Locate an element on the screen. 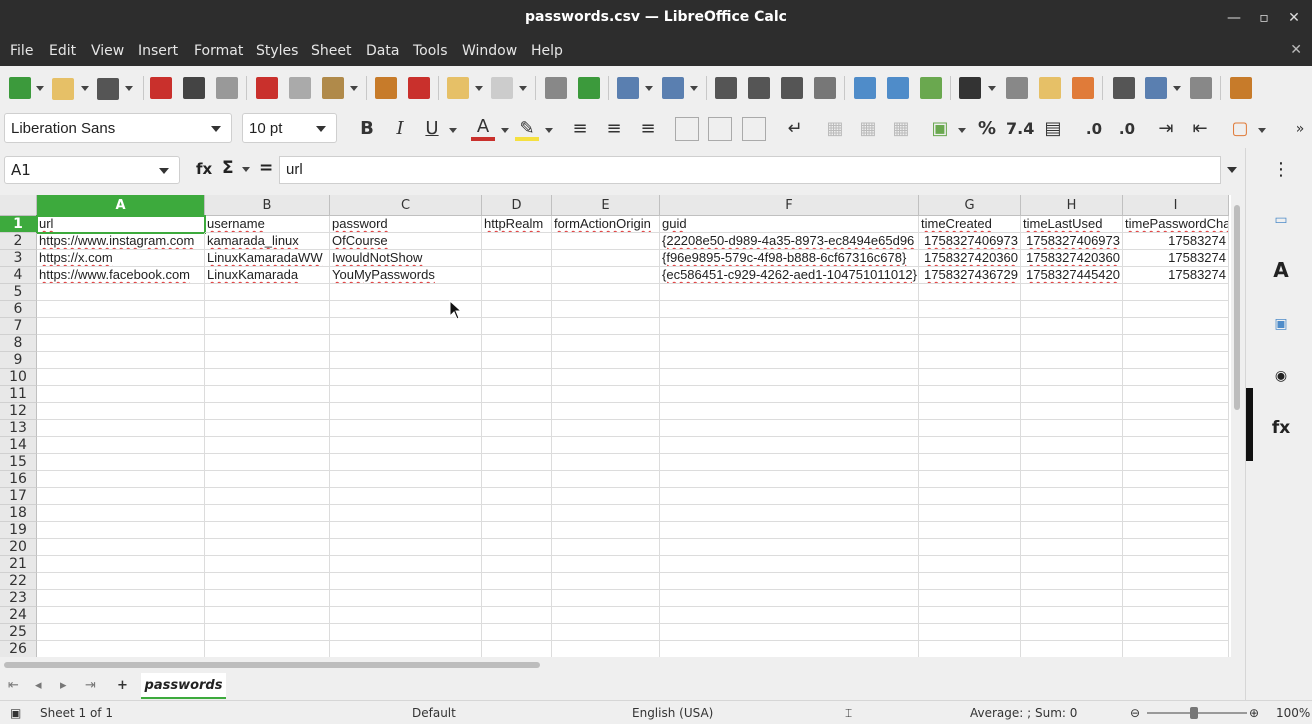  cell-D24 is located at coordinates (517, 615).